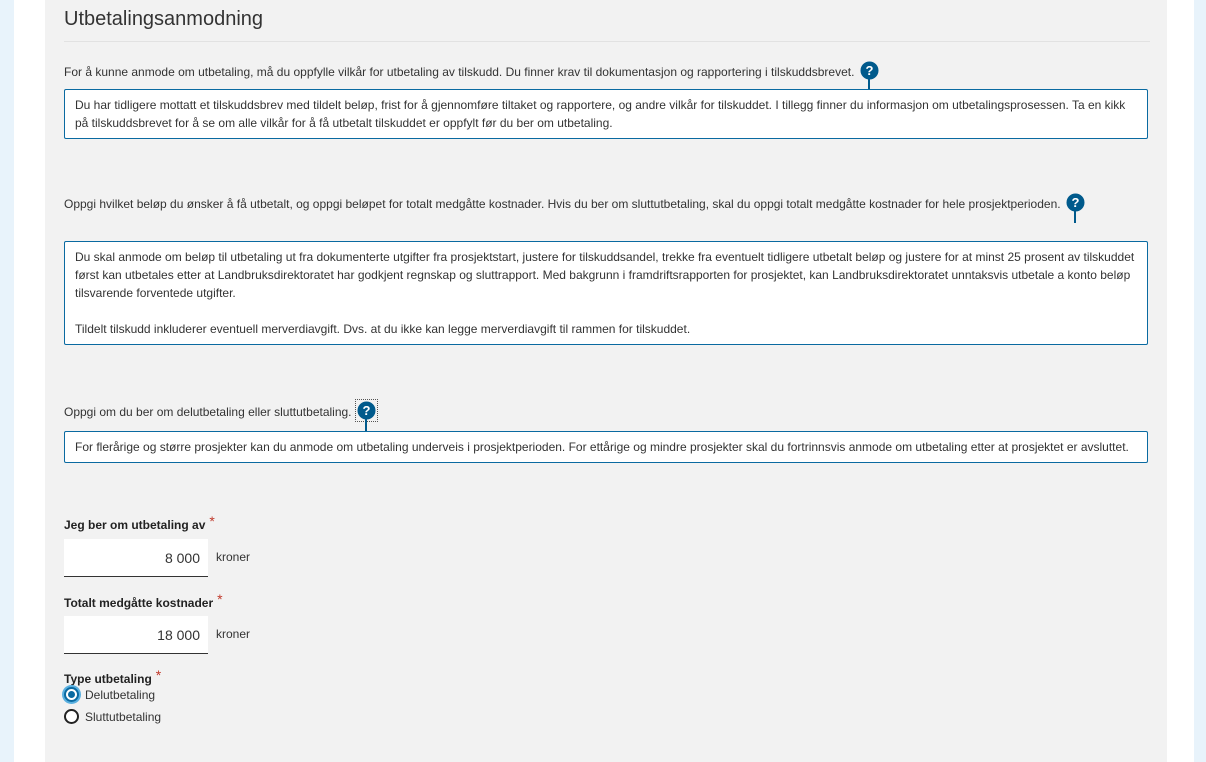 Image resolution: width=1206 pixels, height=762 pixels. I want to click on left-side-bar, so click(7, 381).